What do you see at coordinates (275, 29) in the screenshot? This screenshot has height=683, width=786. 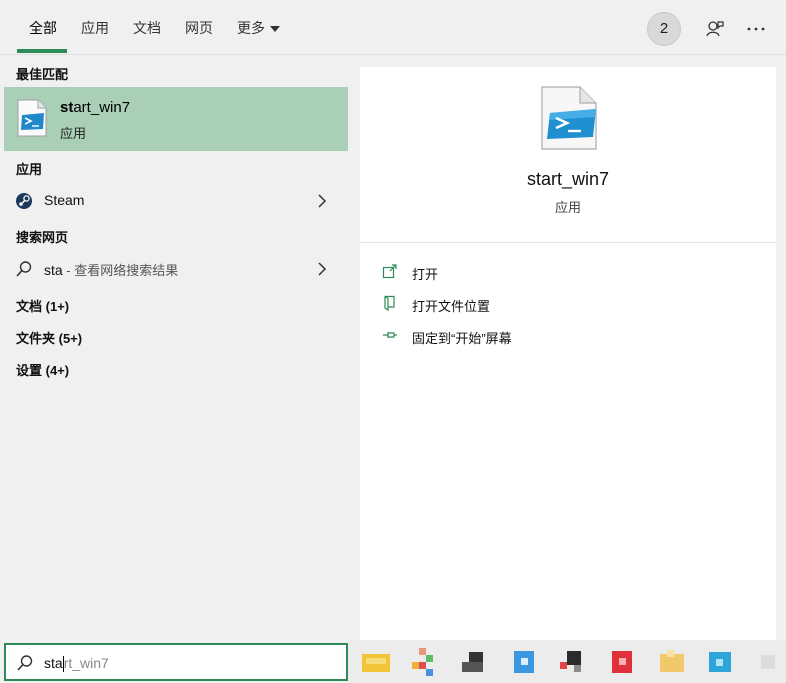 I see `chevron-down-icon` at bounding box center [275, 29].